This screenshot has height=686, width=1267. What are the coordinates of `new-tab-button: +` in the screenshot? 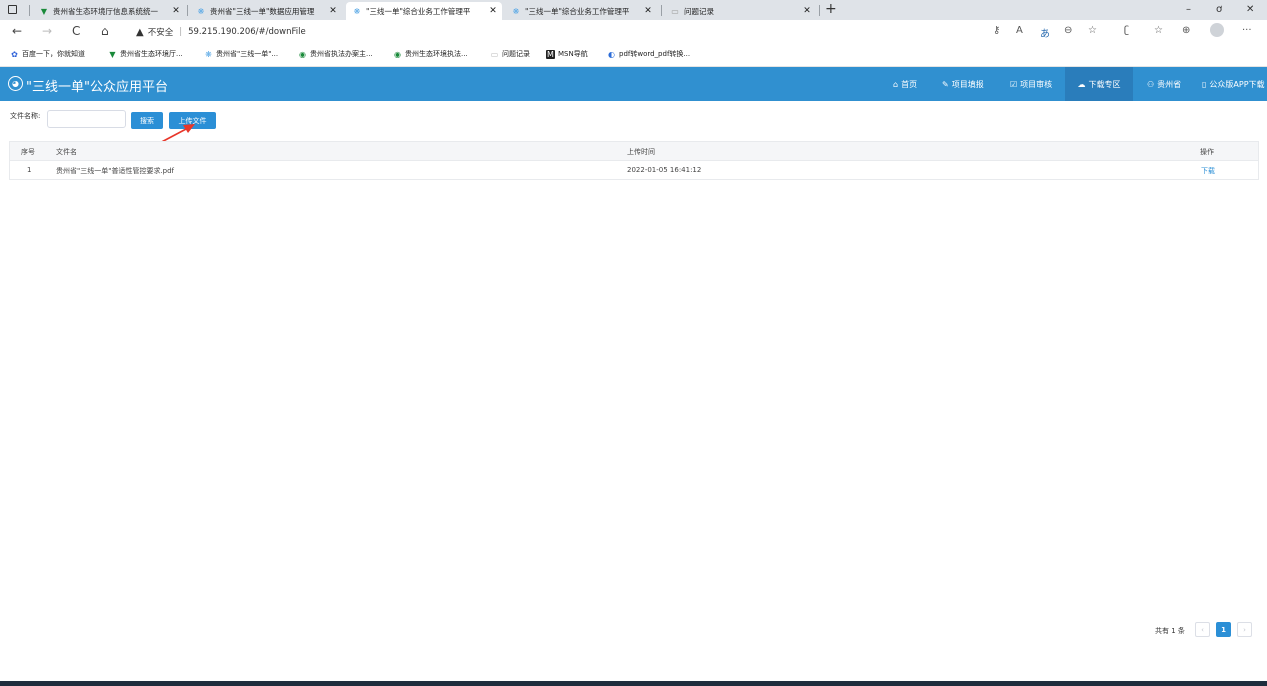 It's located at (831, 9).